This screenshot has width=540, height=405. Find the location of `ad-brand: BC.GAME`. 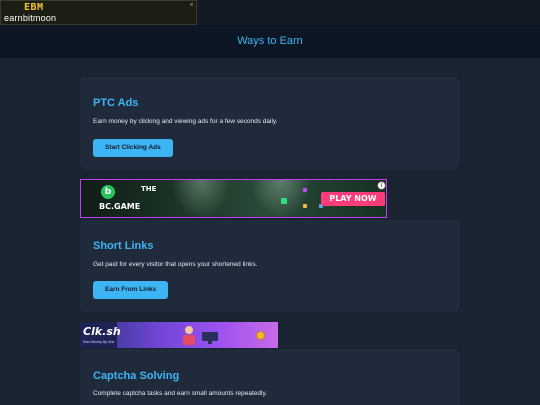

ad-brand: BC.GAME is located at coordinates (120, 206).